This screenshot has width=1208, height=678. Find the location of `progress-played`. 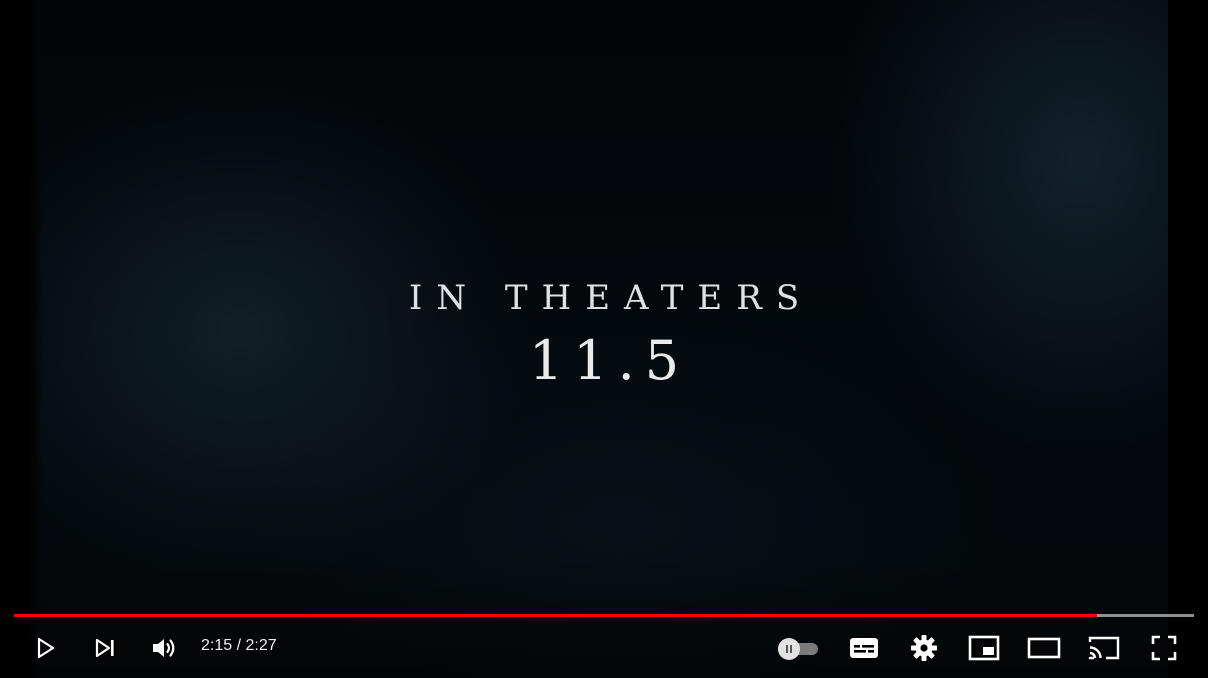

progress-played is located at coordinates (556, 615).